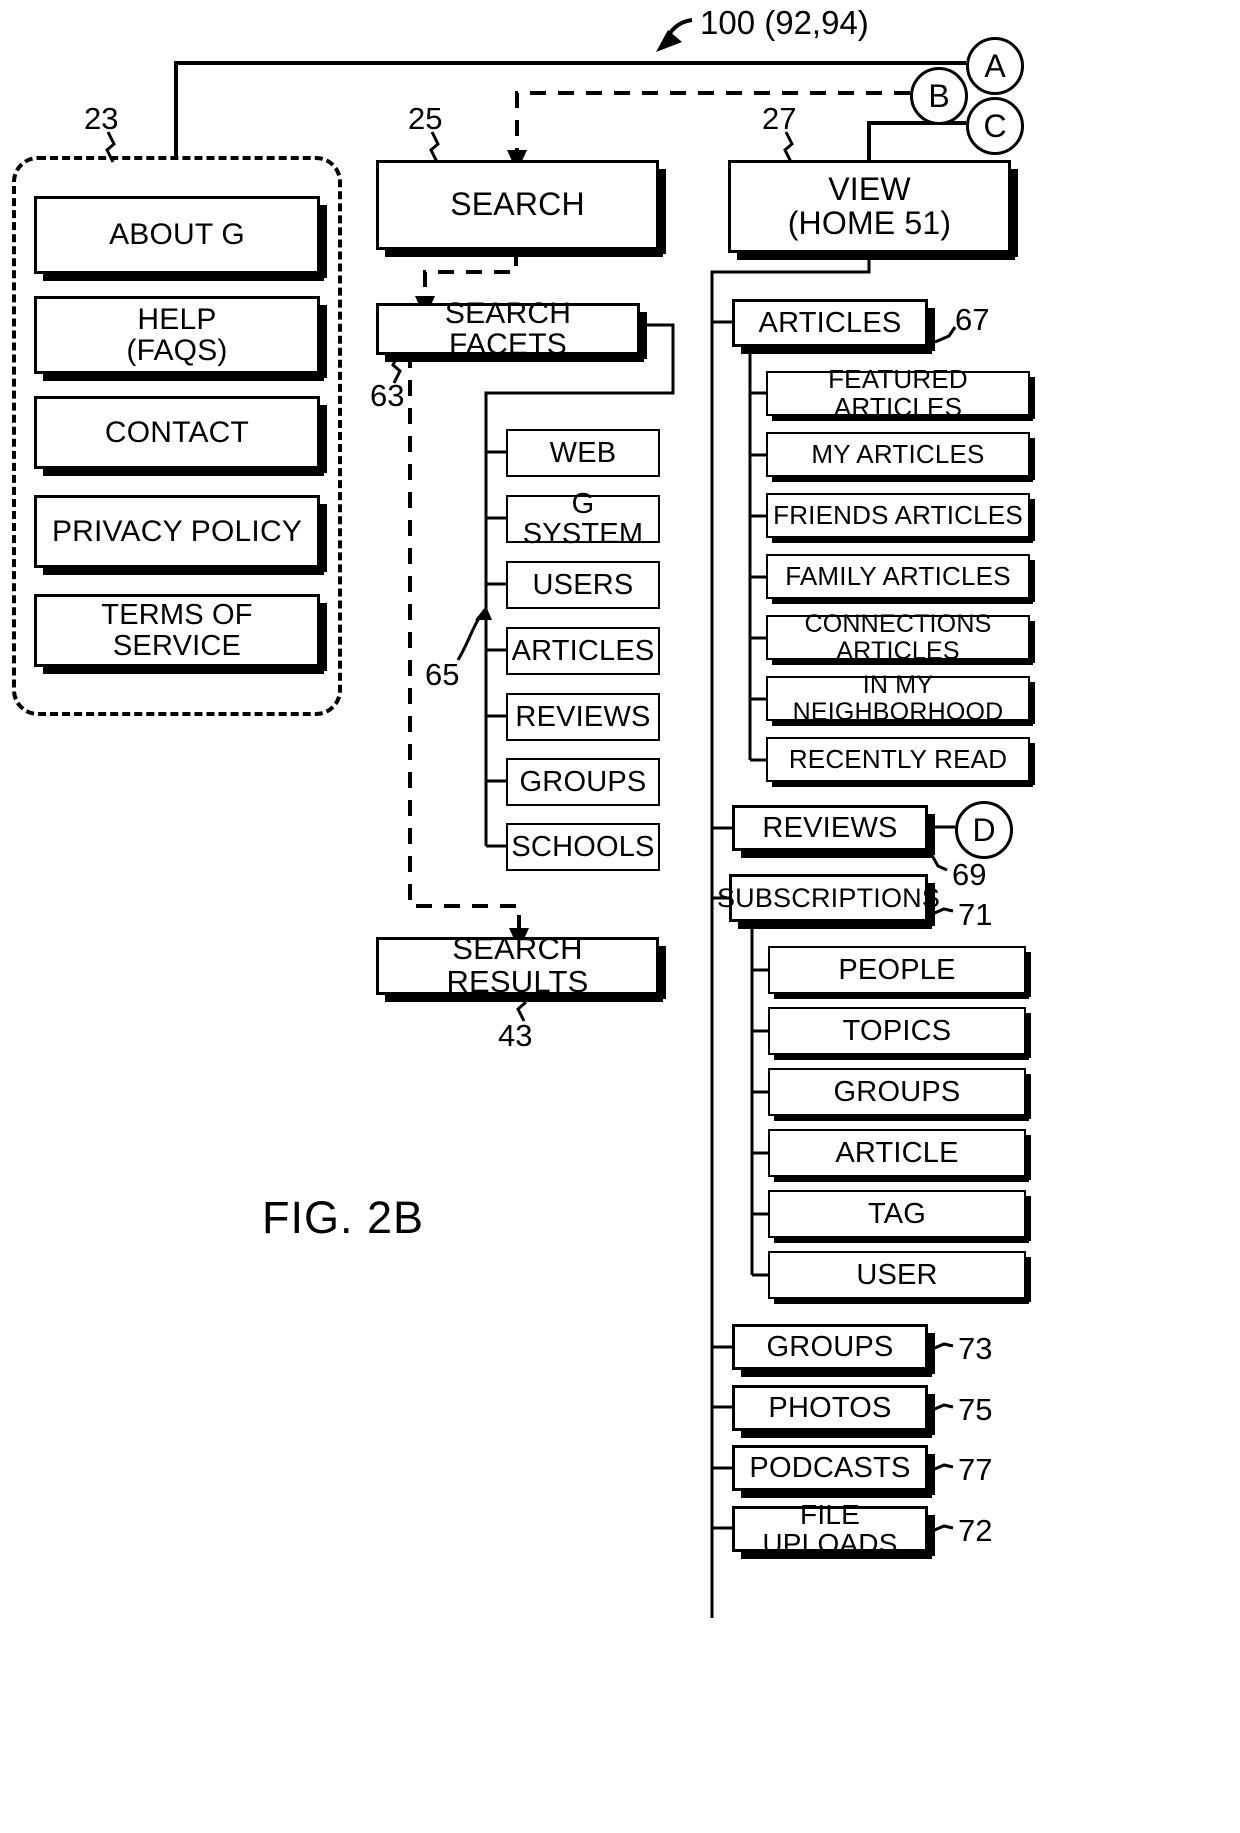 This screenshot has width=1240, height=1833. I want to click on article-item-family: FAMILY ARTICLES, so click(900, 579).